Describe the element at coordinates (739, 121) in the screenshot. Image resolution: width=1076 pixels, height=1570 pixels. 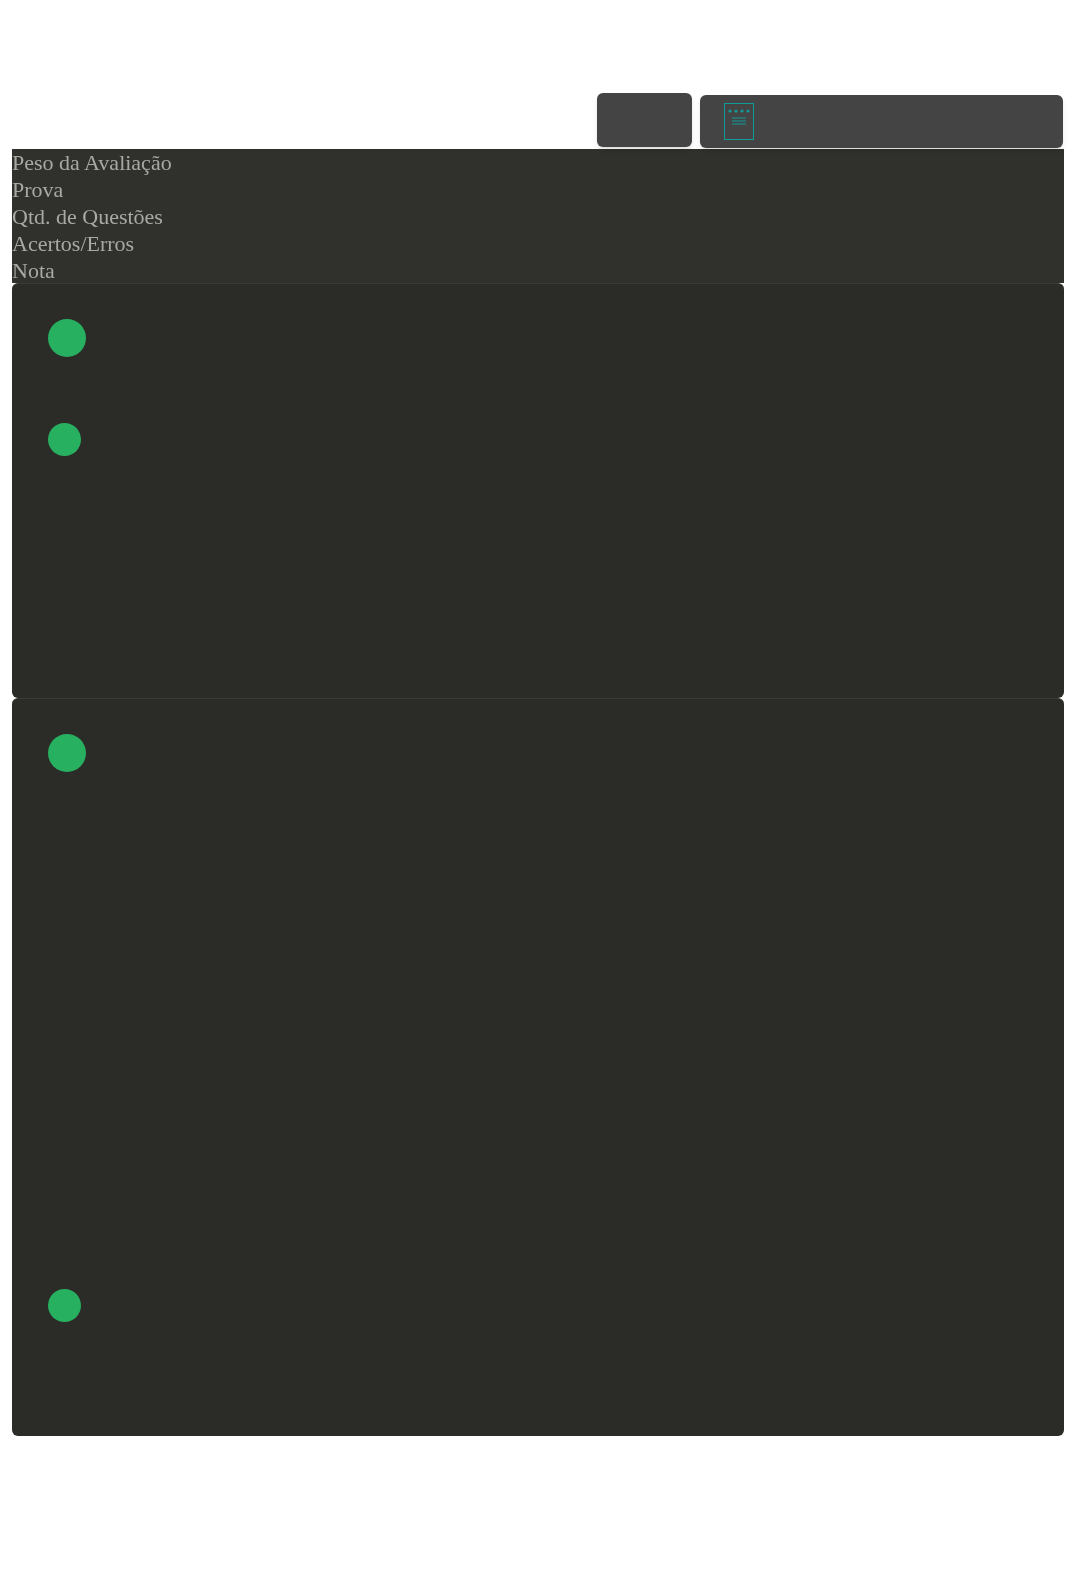
I see `document-icon` at that location.